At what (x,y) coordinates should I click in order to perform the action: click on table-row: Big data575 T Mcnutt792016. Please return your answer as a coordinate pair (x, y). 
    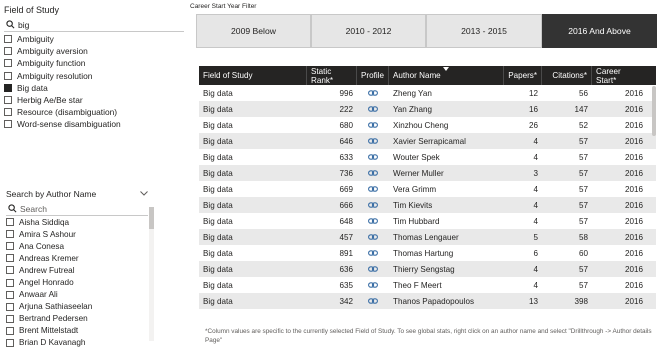
    Looking at the image, I should click on (427, 310).